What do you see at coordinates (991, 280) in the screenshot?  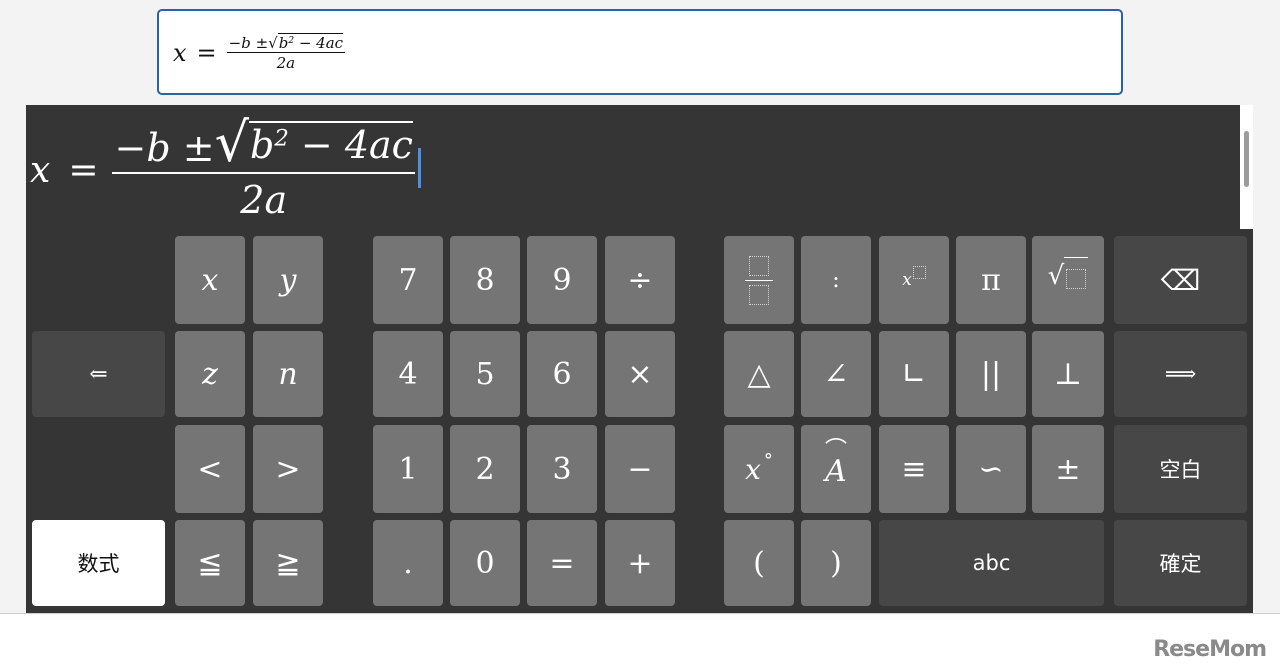 I see `key-pi: π` at bounding box center [991, 280].